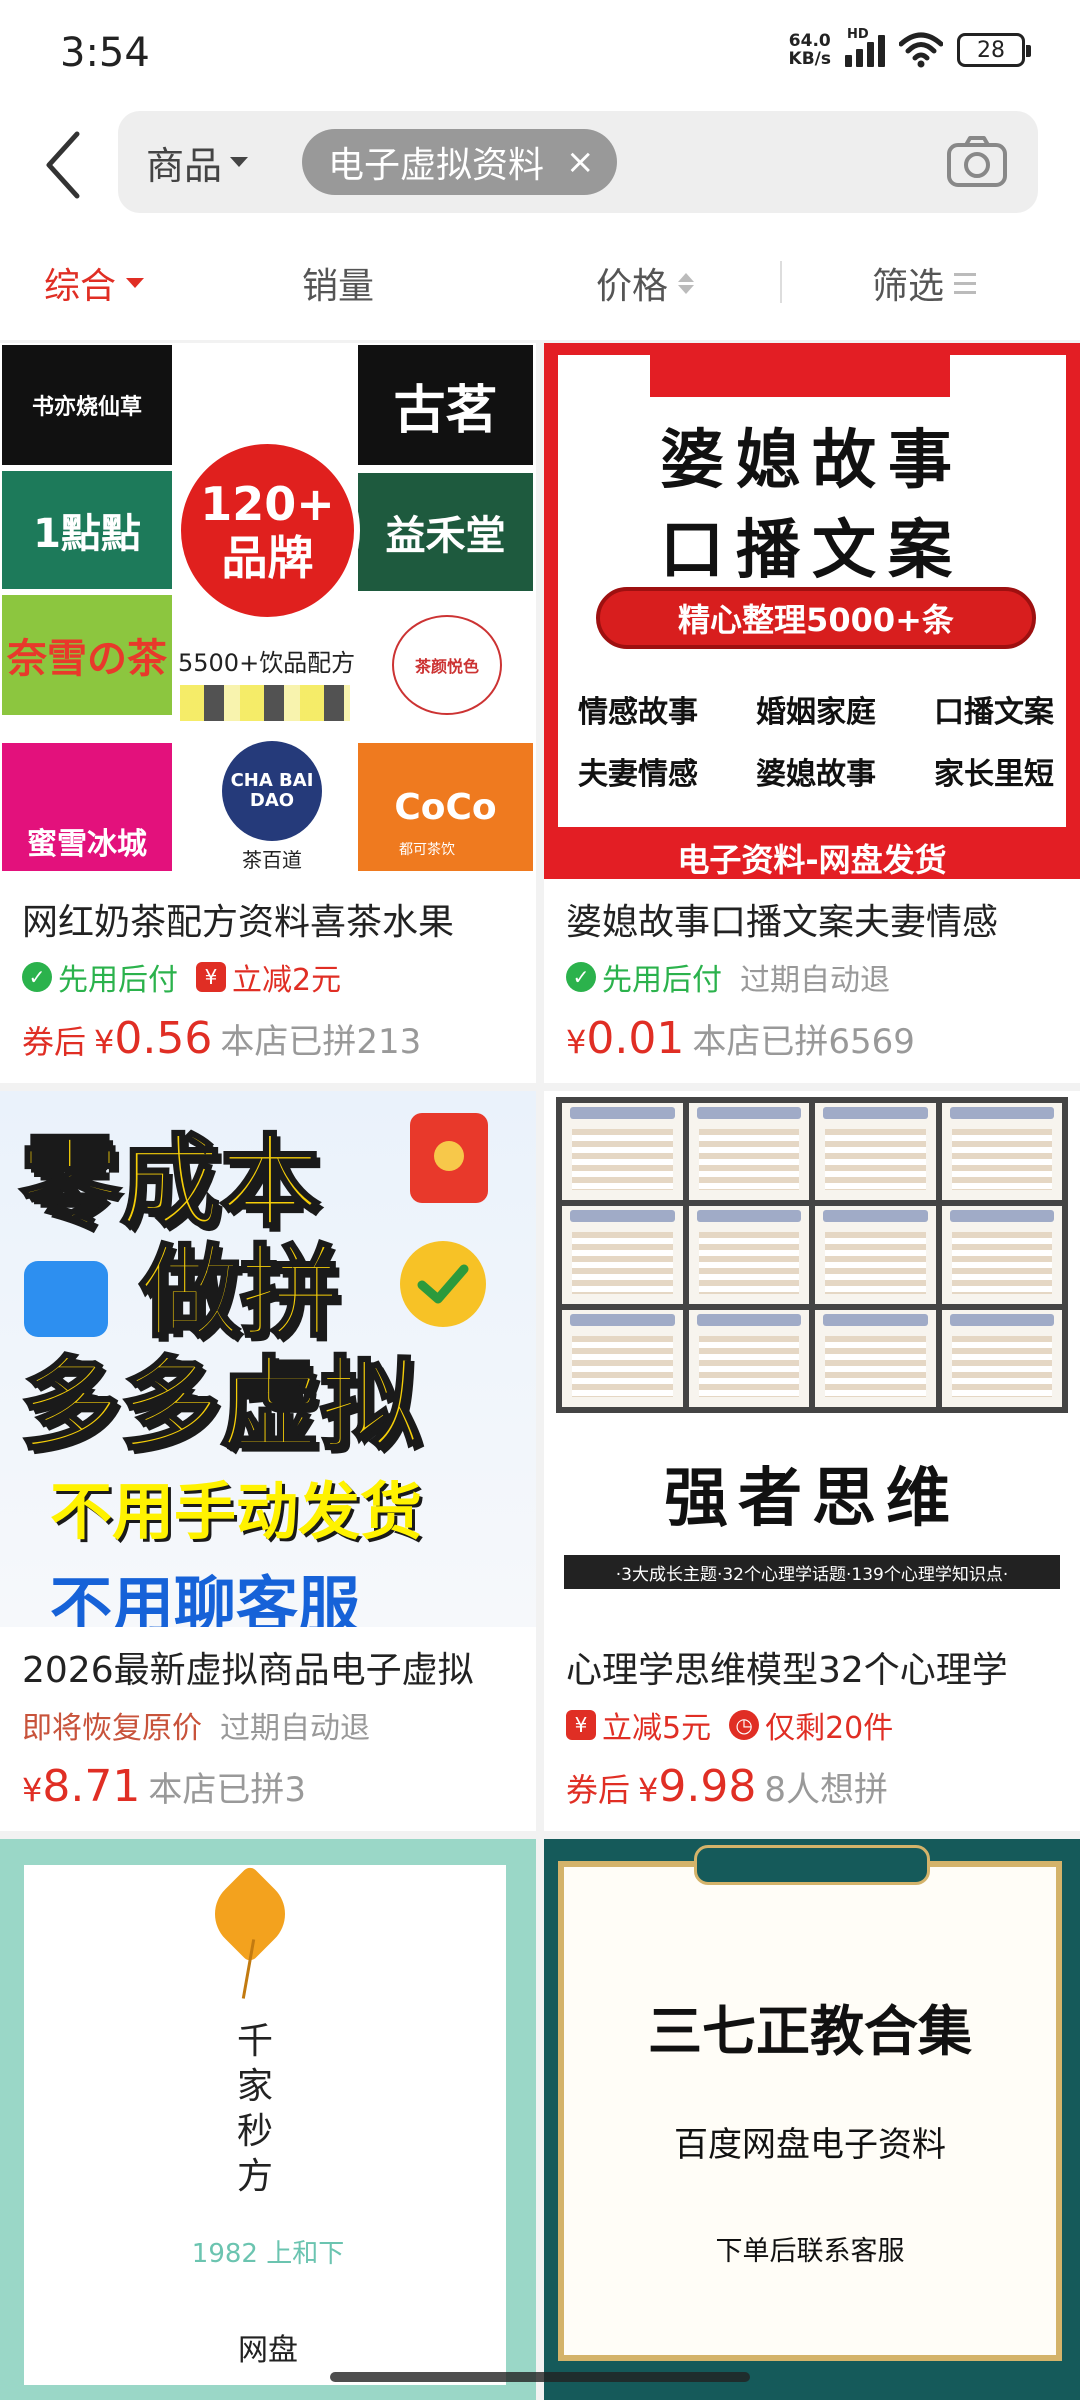 The image size is (1080, 2400). What do you see at coordinates (37, 977) in the screenshot?
I see `pay-later-icon: ✓` at bounding box center [37, 977].